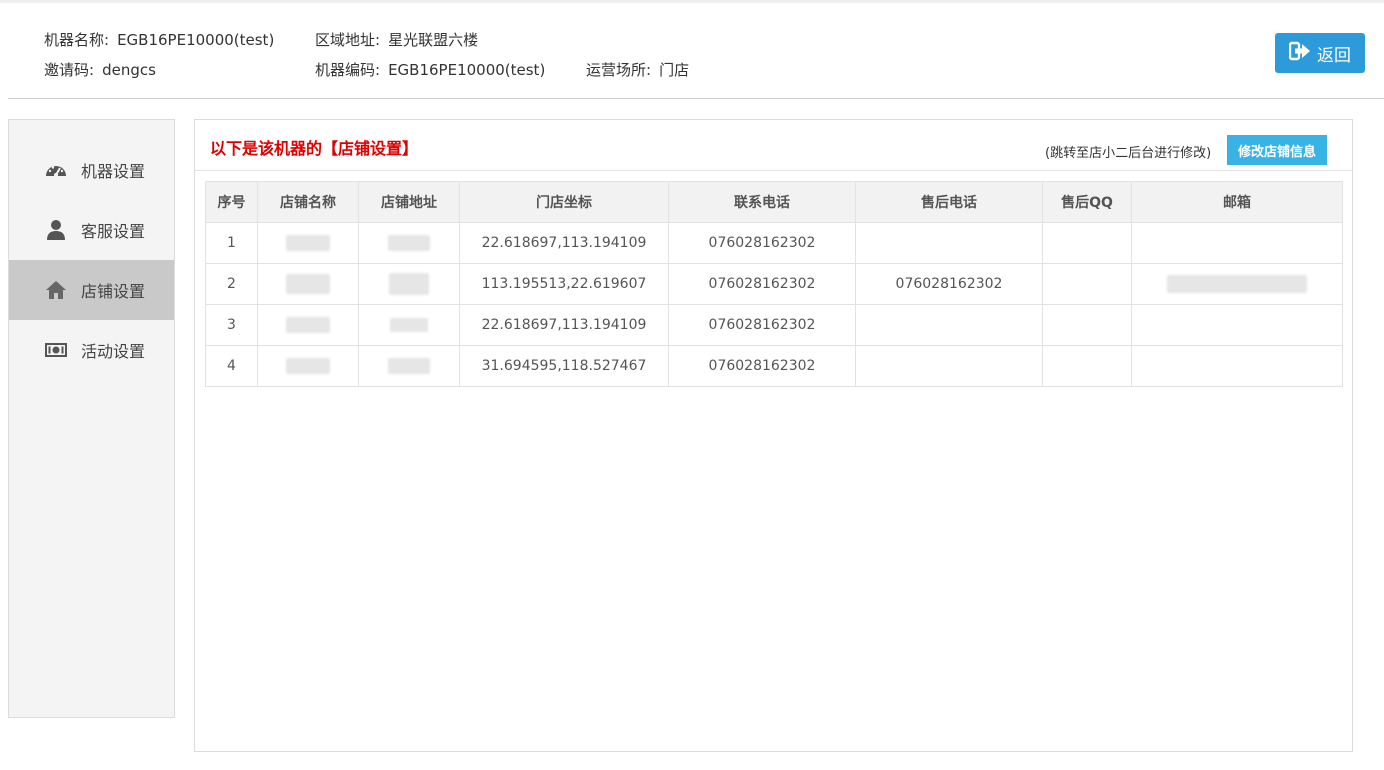  Describe the element at coordinates (56, 170) in the screenshot. I see `dashboard-icon` at that location.